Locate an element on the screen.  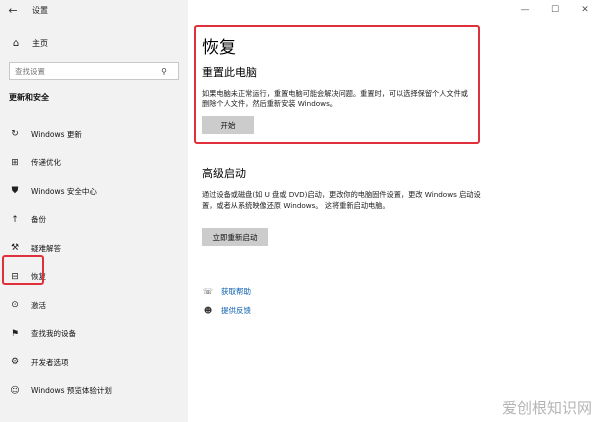
restart-now-button: 立即重新启动 is located at coordinates (235, 237).